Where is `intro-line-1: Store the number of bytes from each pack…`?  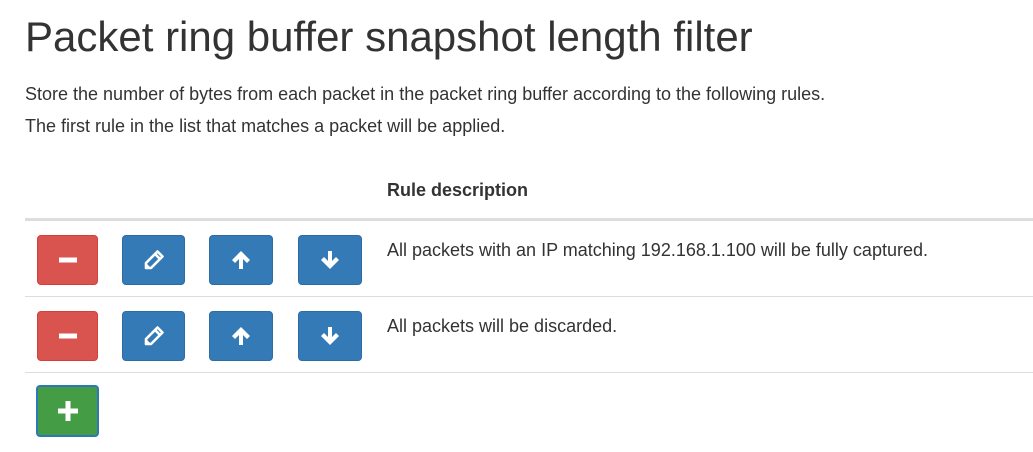
intro-line-1: Store the number of bytes from each pack… is located at coordinates (425, 94).